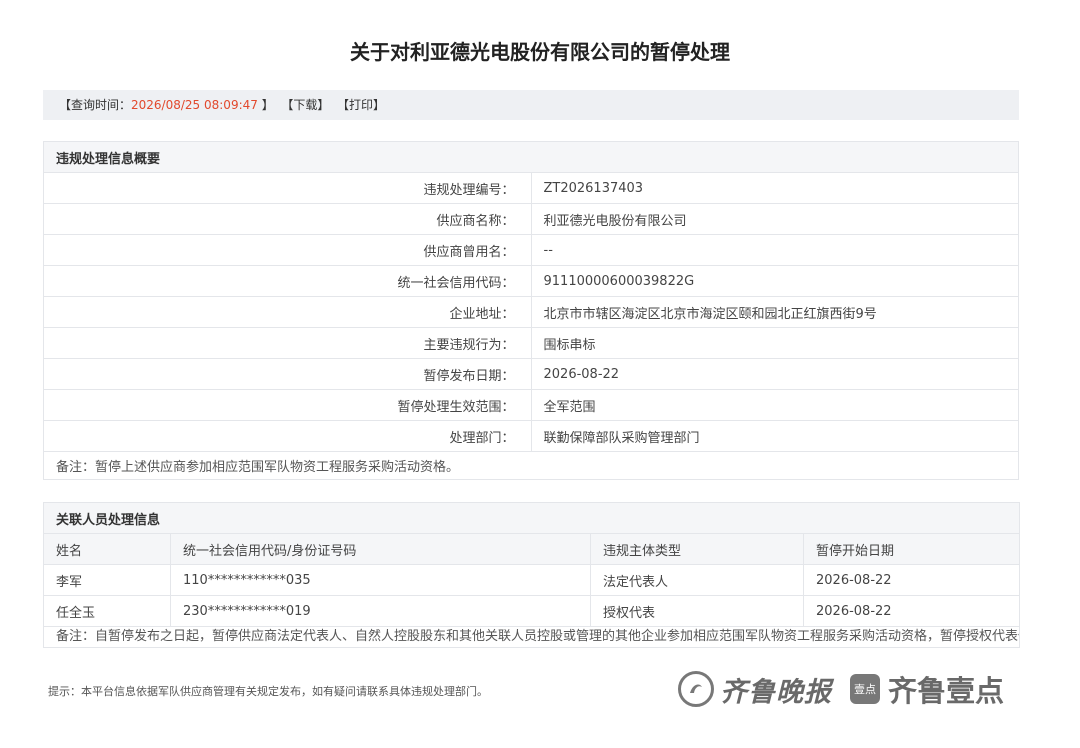 The image size is (1080, 748). Describe the element at coordinates (774, 436) in the screenshot. I see `summary-value: 联勤保障部队采购管理部门` at that location.